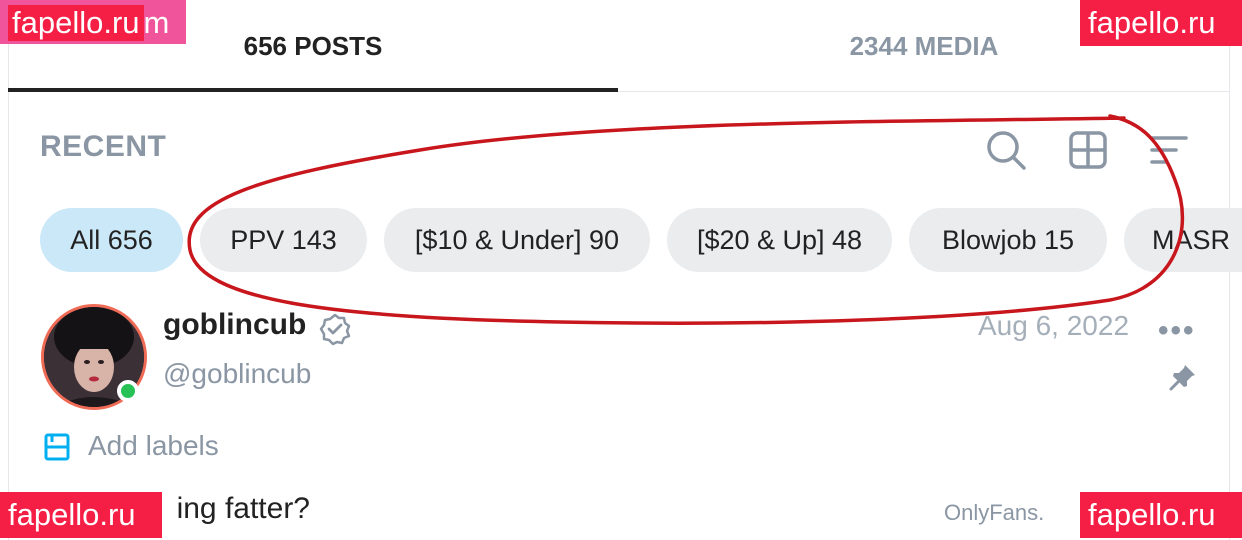  Describe the element at coordinates (1161, 23) in the screenshot. I see `watermark-top-right: fapello.ru` at that location.